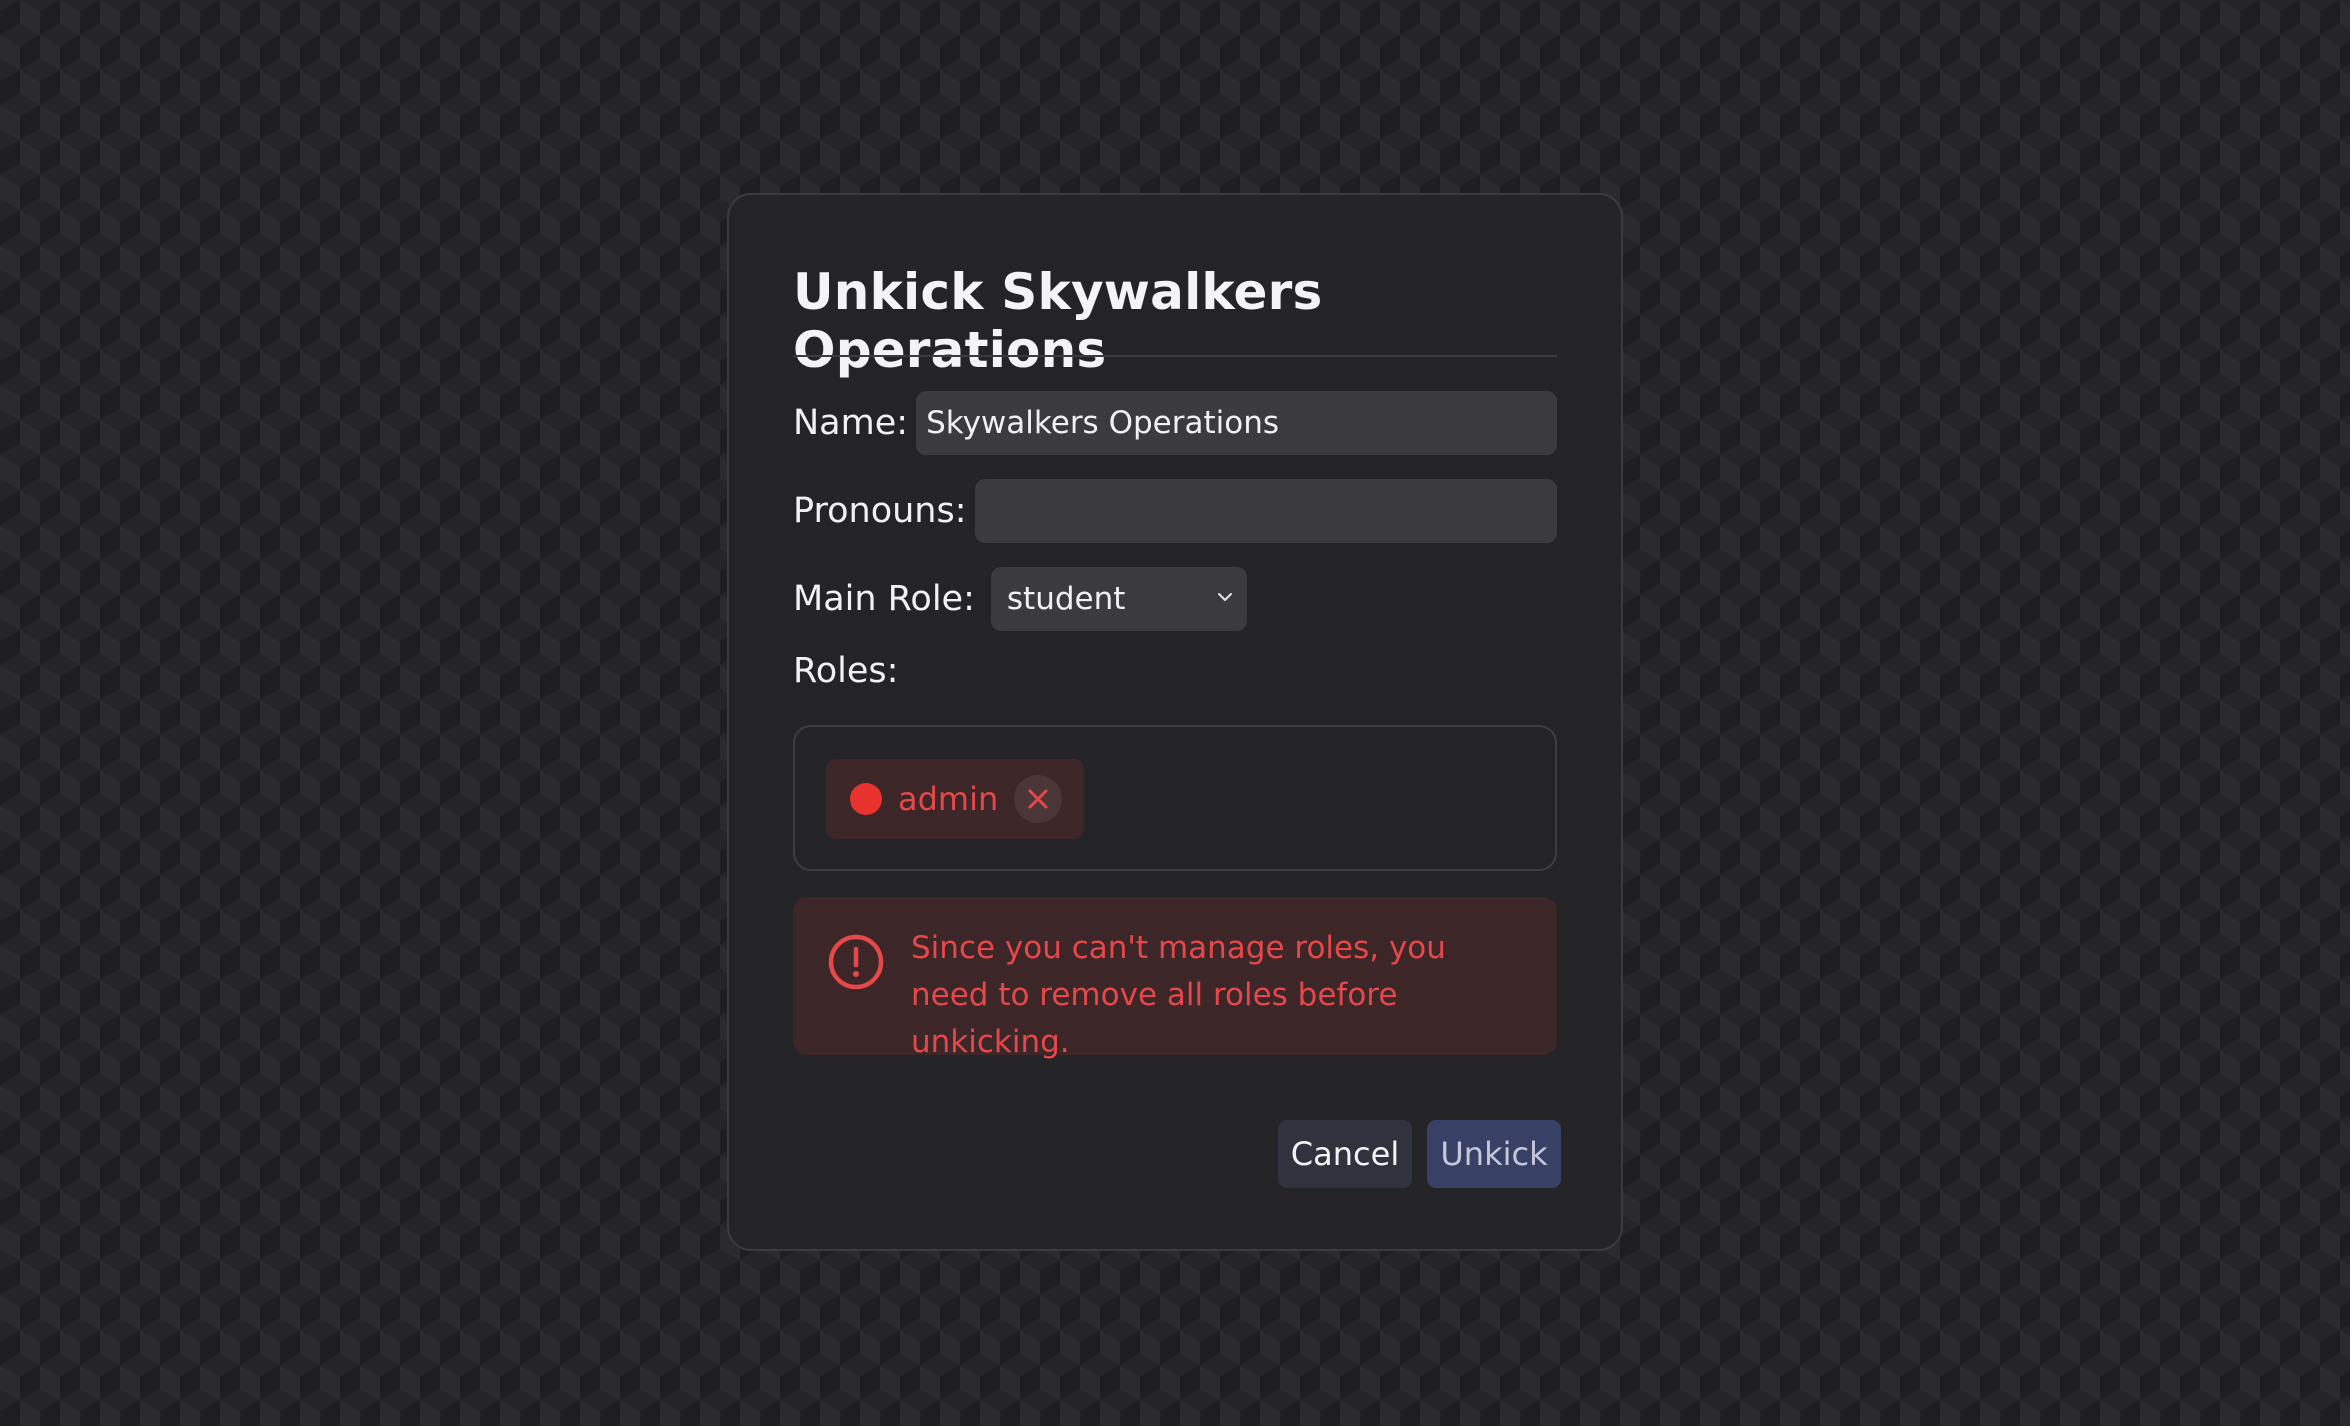 This screenshot has width=2350, height=1426. Describe the element at coordinates (856, 962) in the screenshot. I see `exclamation-circle-icon` at that location.